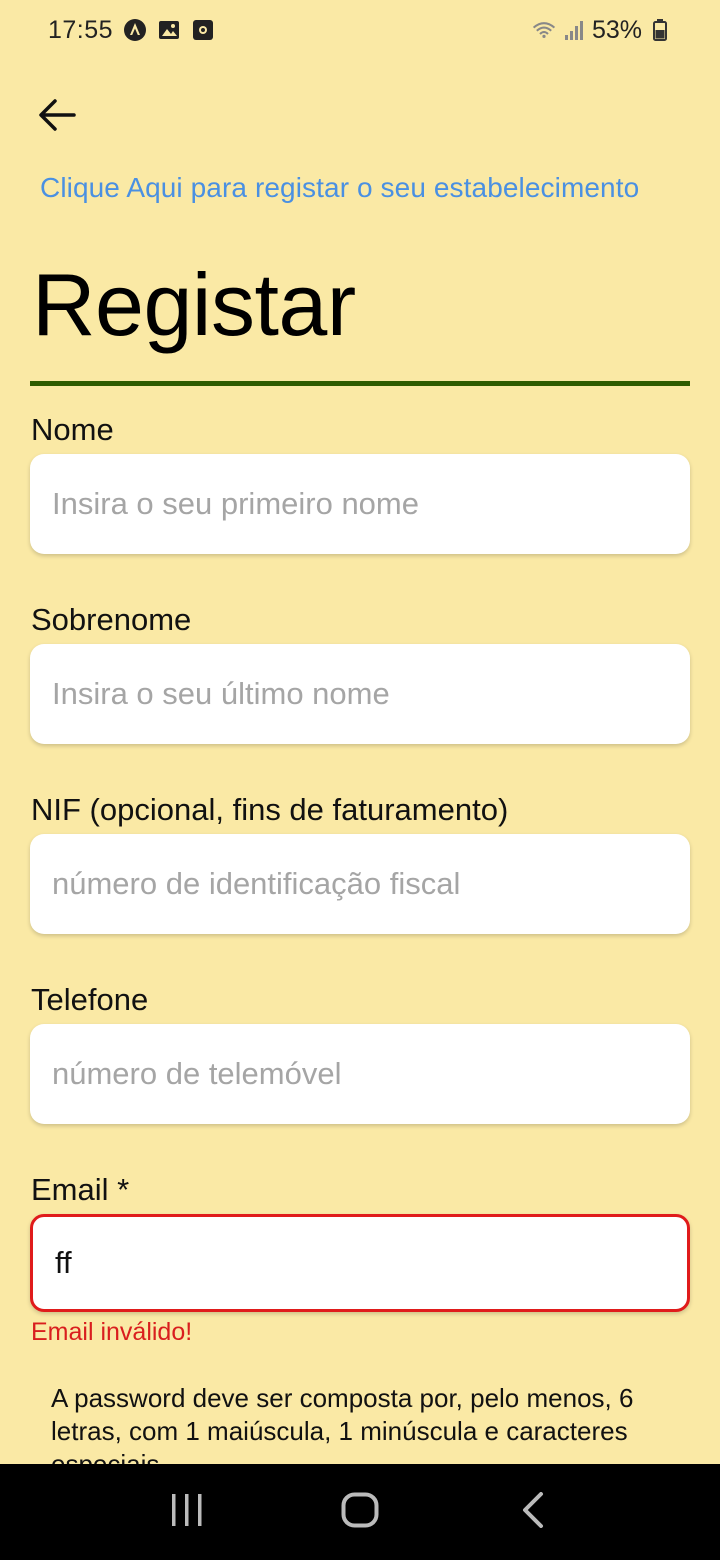 The height and width of the screenshot is (1560, 720). I want to click on angular-icon, so click(135, 30).